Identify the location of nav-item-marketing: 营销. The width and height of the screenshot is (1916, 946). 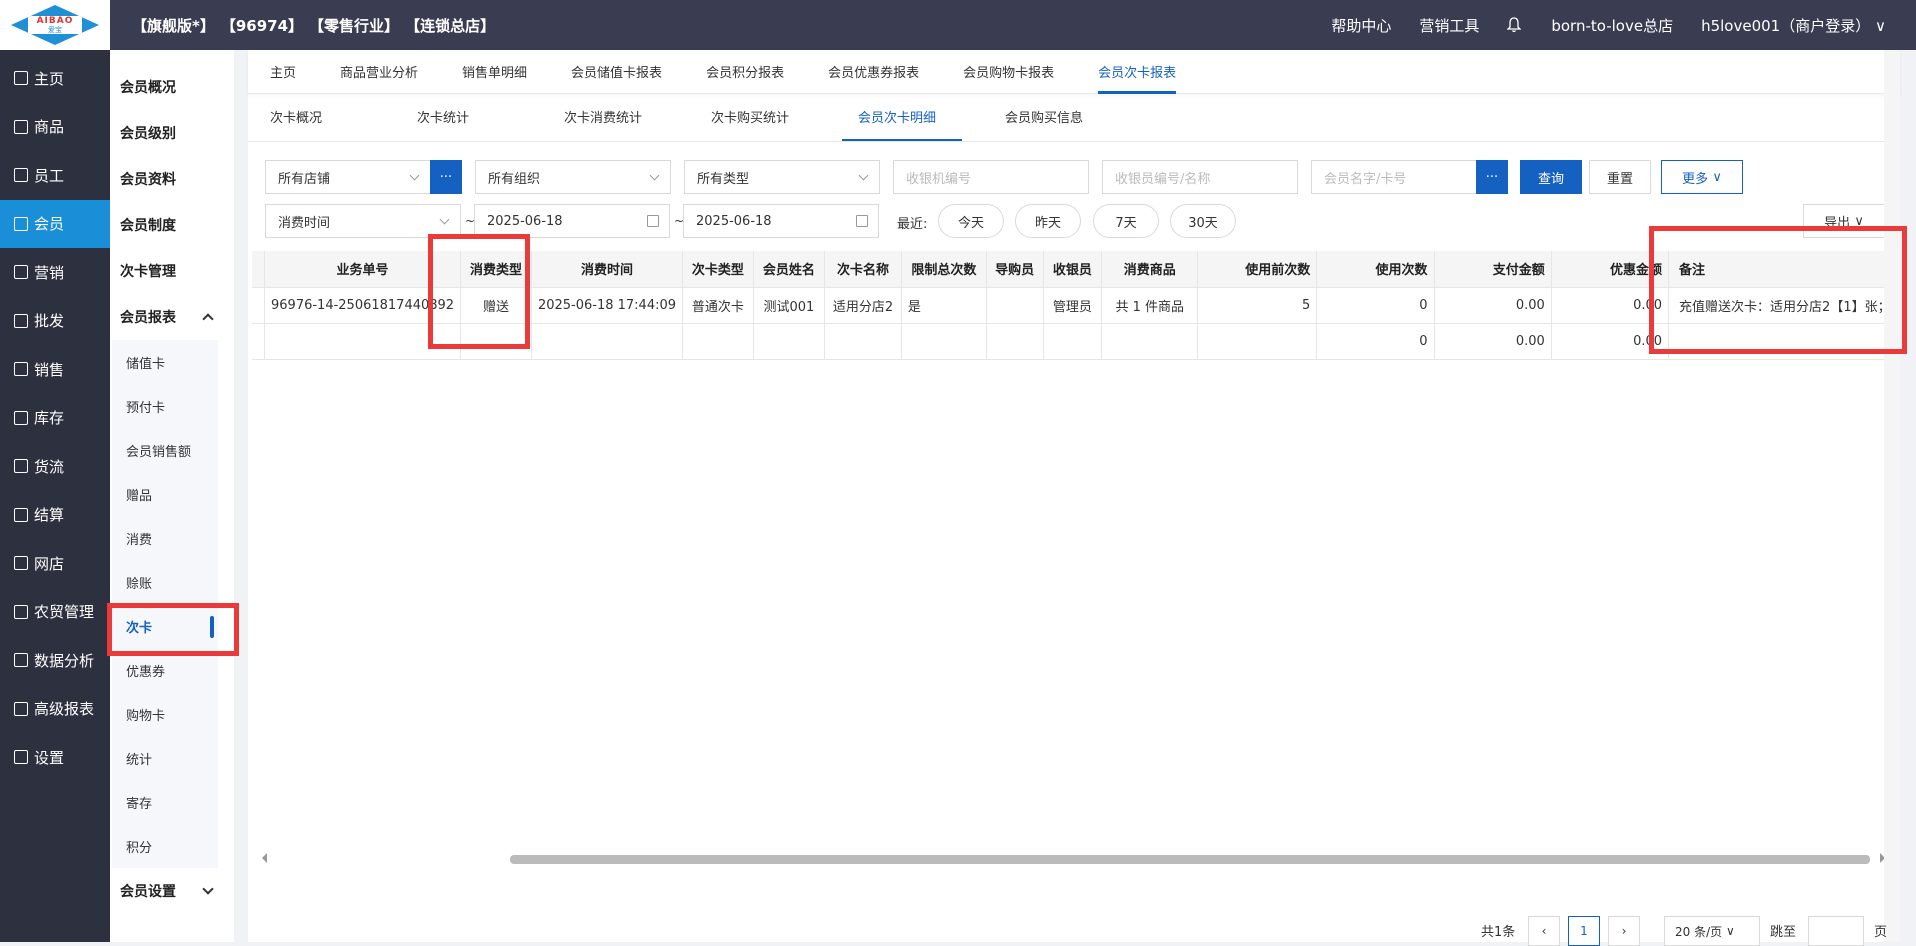
(55, 272).